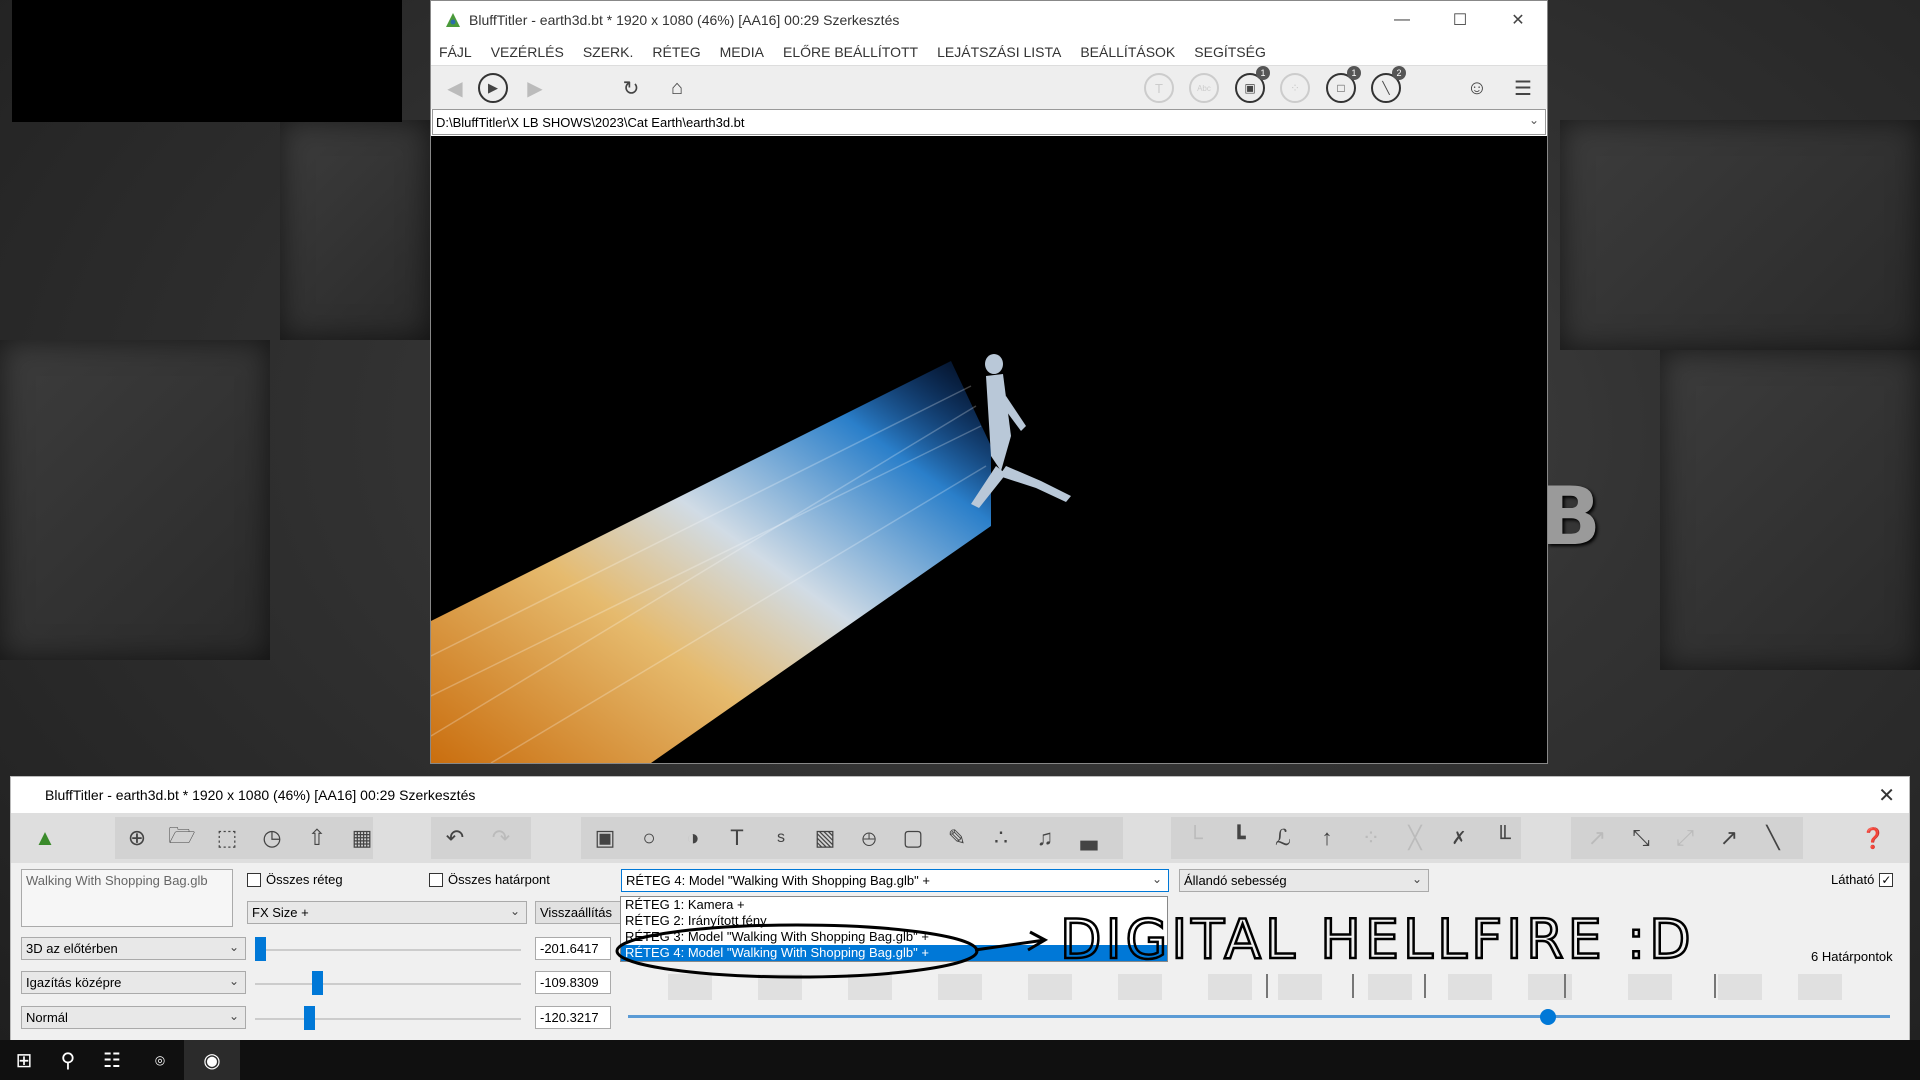 The height and width of the screenshot is (1080, 1920). Describe the element at coordinates (1873, 838) in the screenshot. I see `help-icon: ❓` at that location.